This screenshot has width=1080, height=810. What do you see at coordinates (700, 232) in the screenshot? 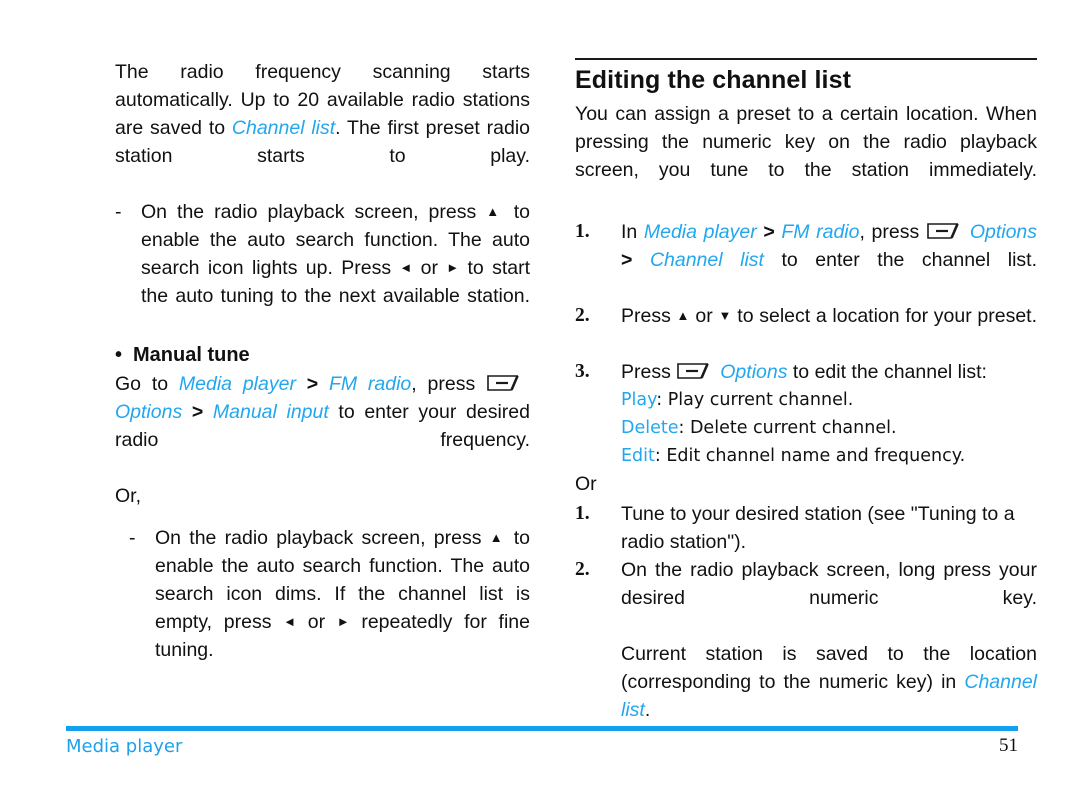
I see `link-media-player-2: Media player` at bounding box center [700, 232].